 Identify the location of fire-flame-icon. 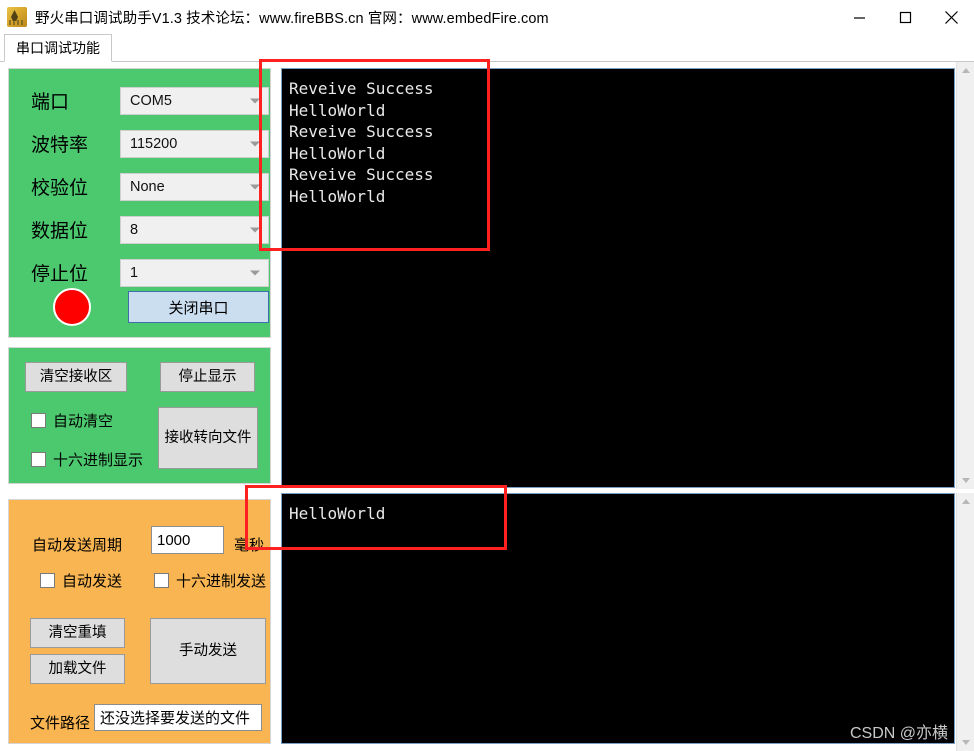
(17, 17).